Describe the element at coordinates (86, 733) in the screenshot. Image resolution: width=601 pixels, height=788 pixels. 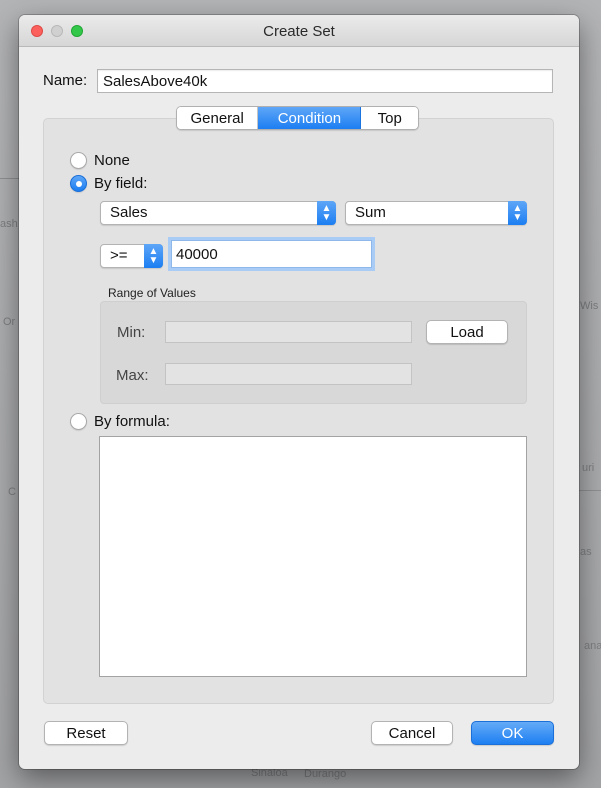
I see `reset-button: Reset` at that location.